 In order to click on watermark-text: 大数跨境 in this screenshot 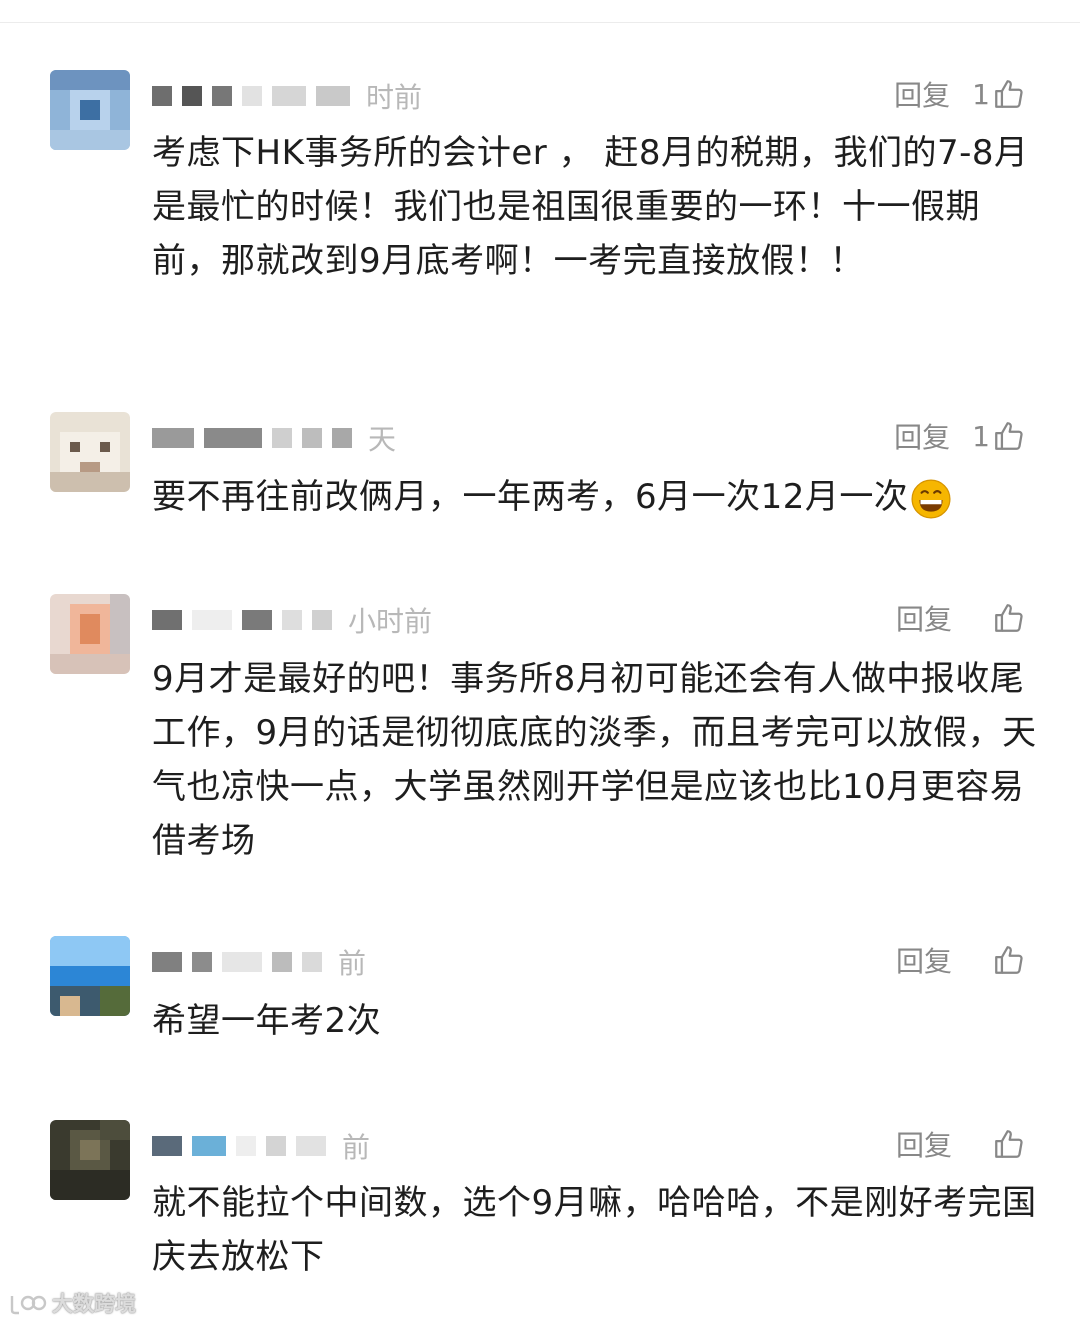, I will do `click(94, 1304)`.